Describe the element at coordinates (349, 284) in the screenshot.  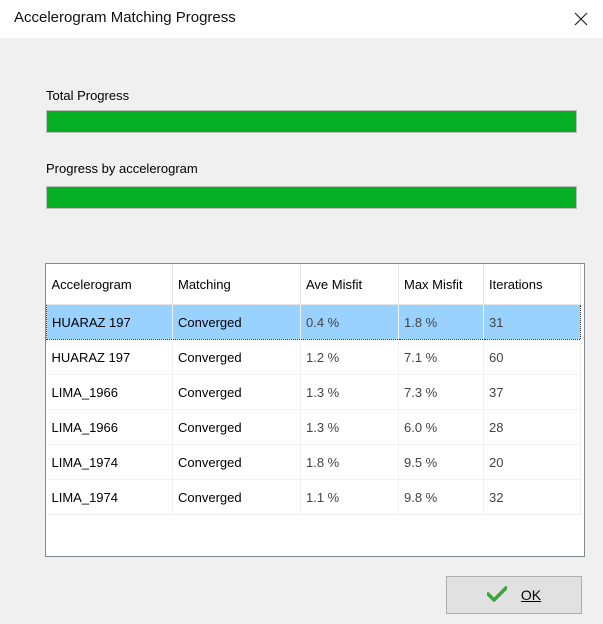
I see `column-header-ave-misfit: Ave Misfit` at that location.